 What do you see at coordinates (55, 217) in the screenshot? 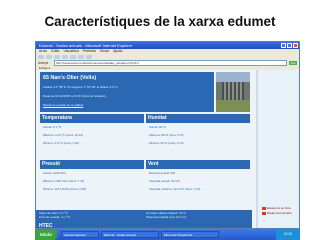
I see `footer-line: Punt de rosada: -1,1 ºC` at bounding box center [55, 217].